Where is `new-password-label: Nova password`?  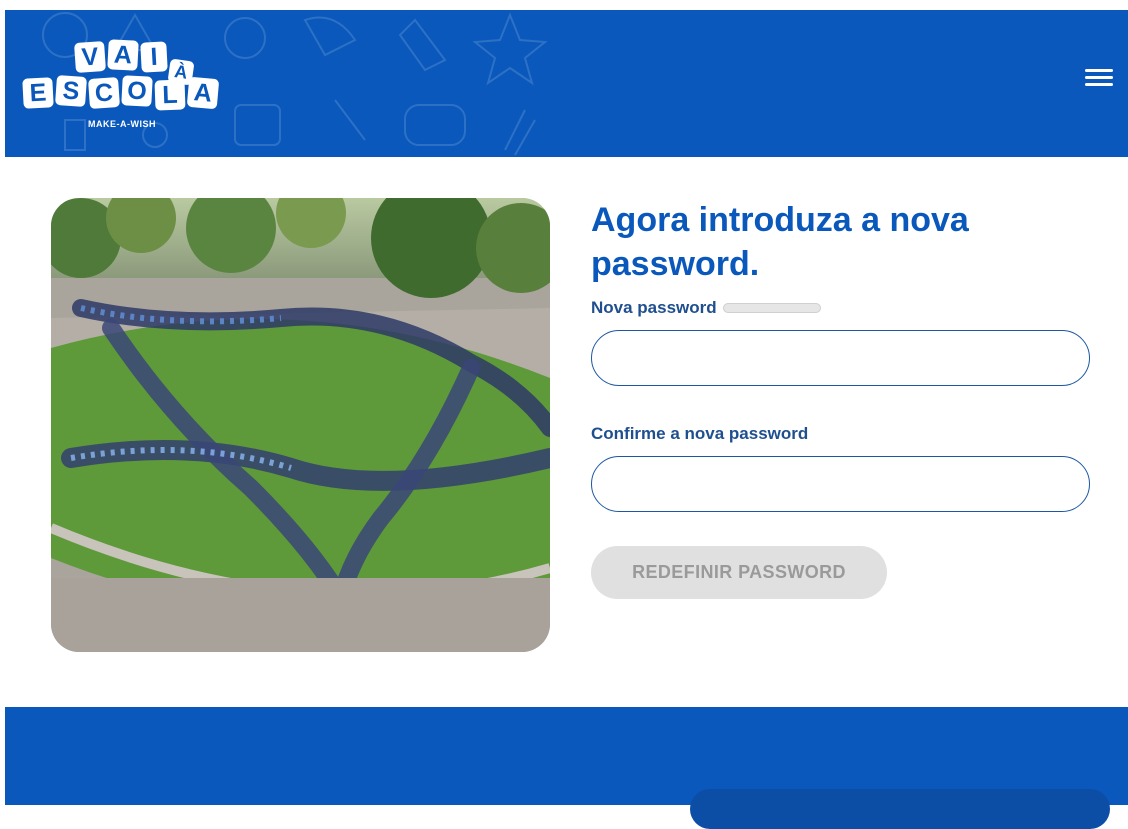 new-password-label: Nova password is located at coordinates (841, 308).